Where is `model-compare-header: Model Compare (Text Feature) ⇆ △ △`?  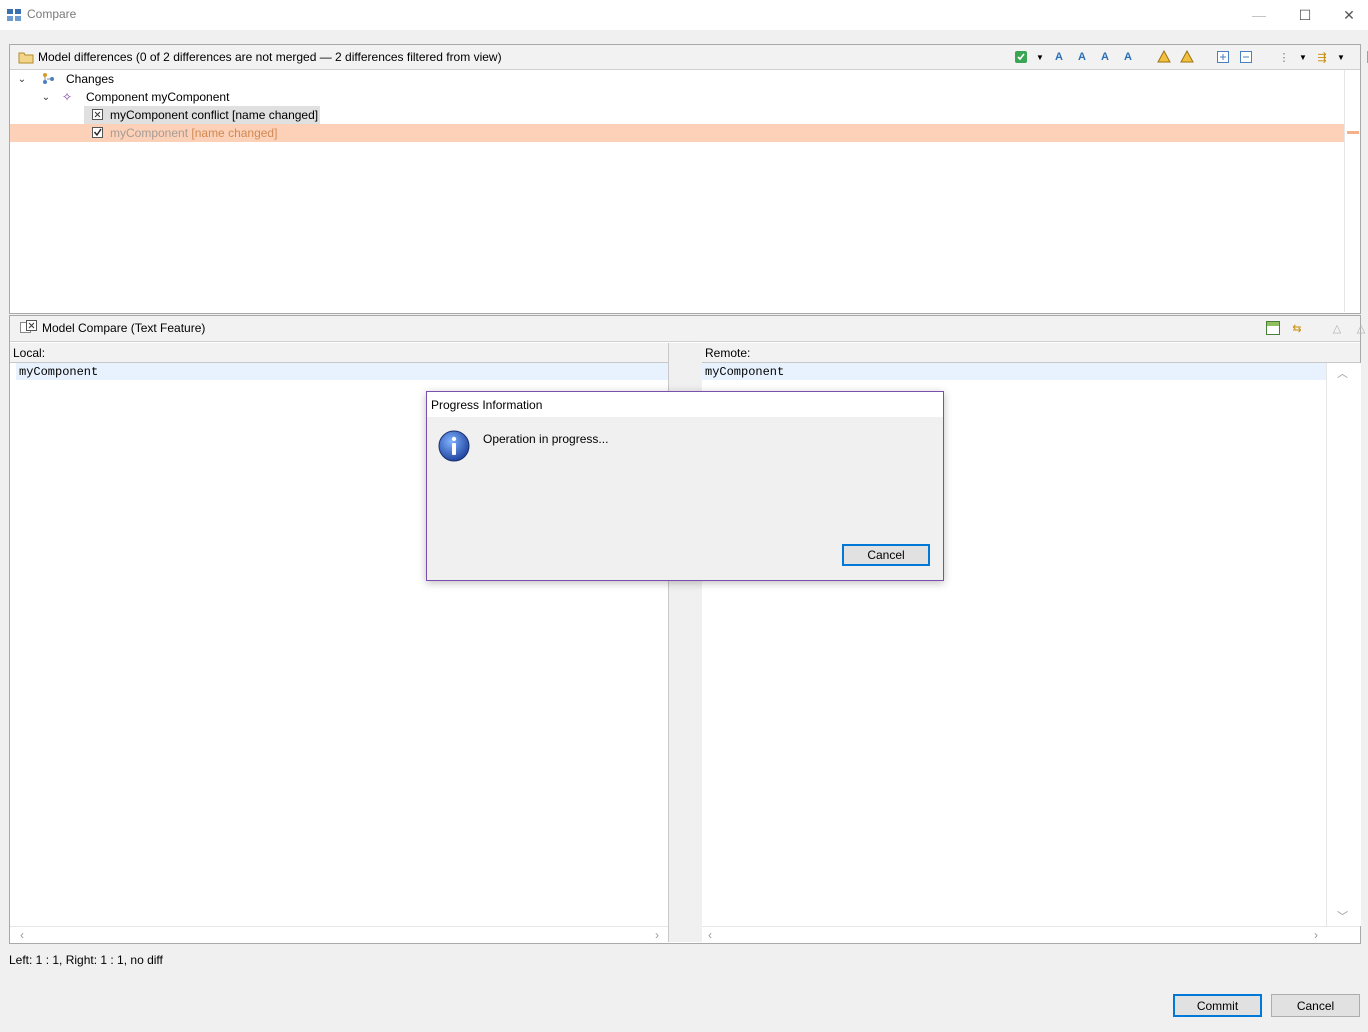 model-compare-header: Model Compare (Text Feature) ⇆ △ △ is located at coordinates (687, 329).